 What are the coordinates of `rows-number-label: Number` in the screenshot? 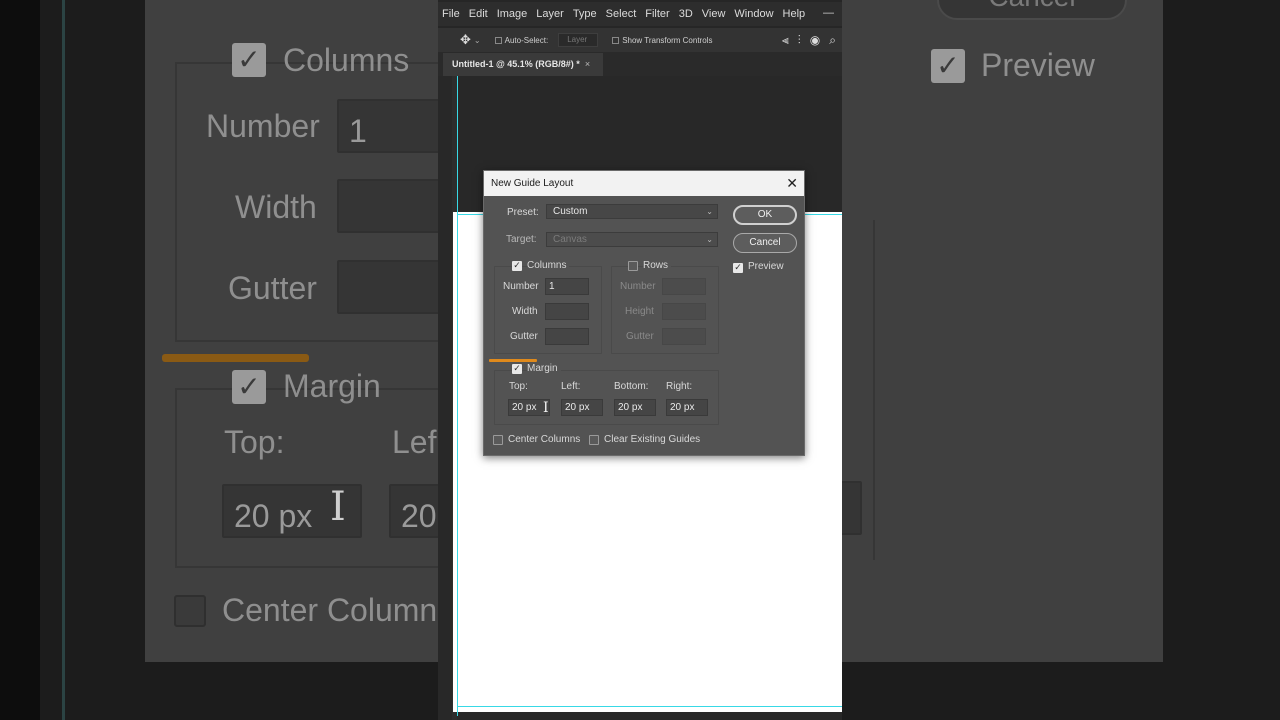 It's located at (638, 286).